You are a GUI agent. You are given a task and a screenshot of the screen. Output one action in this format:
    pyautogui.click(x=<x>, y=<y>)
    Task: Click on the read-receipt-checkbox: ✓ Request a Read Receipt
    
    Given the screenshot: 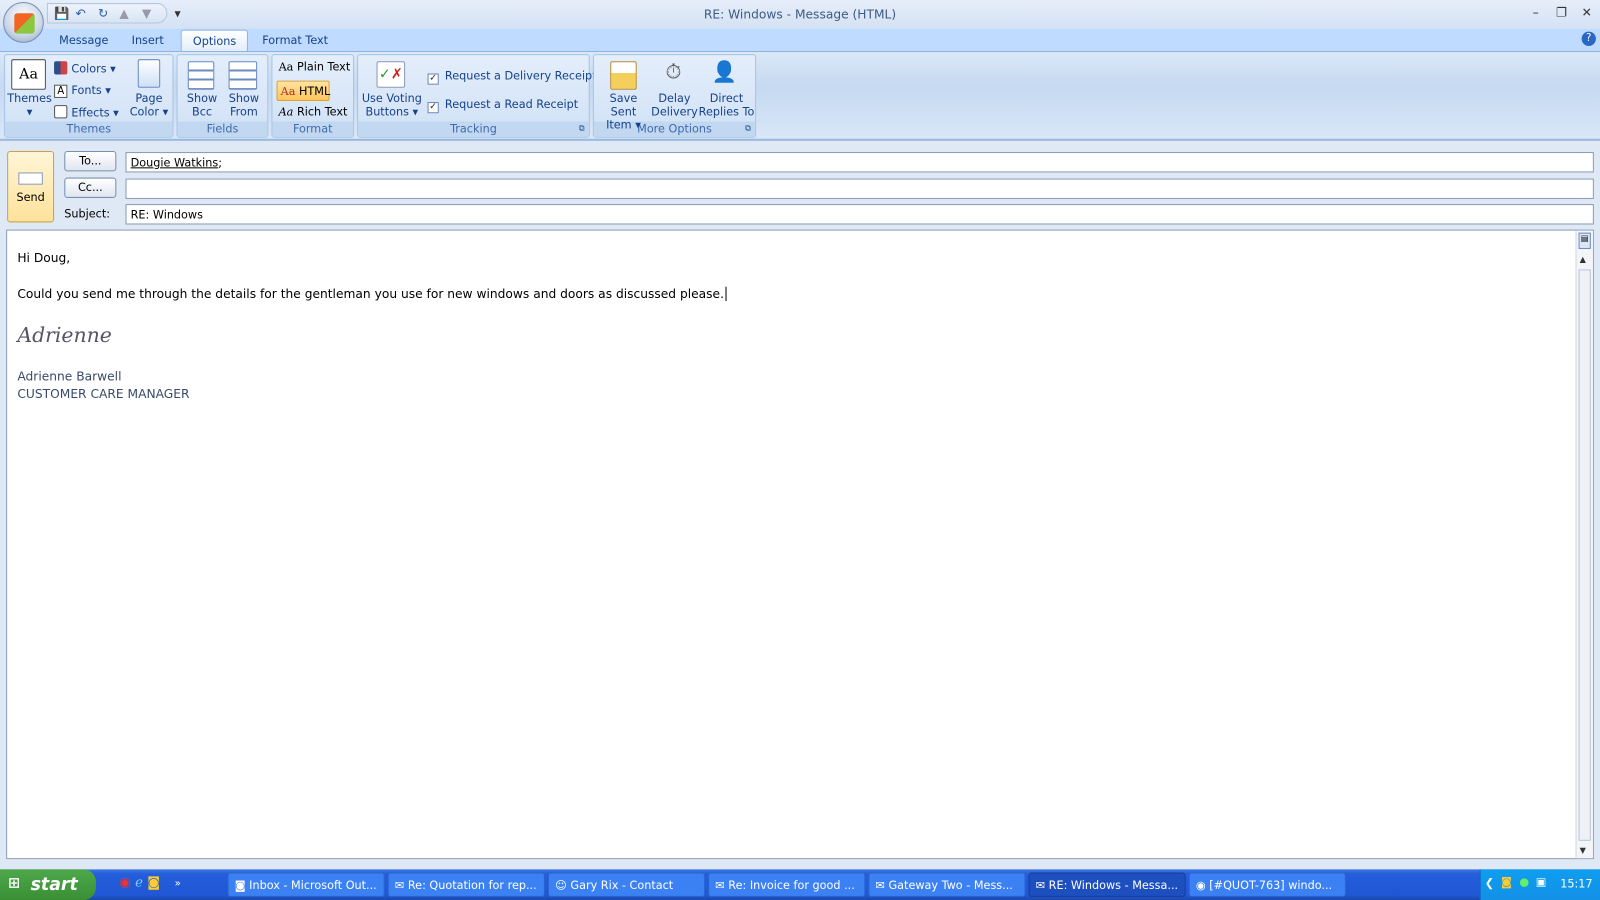 What is the action you would take?
    pyautogui.click(x=502, y=106)
    